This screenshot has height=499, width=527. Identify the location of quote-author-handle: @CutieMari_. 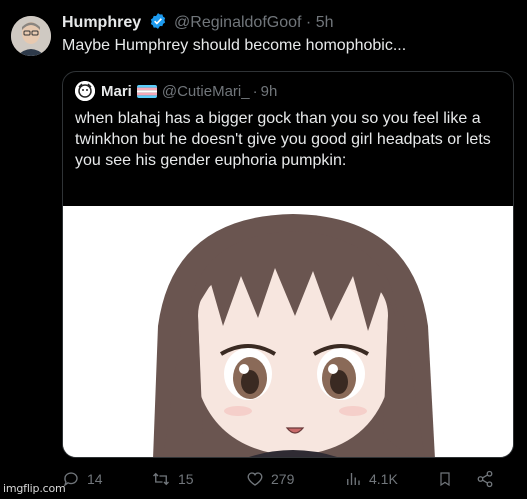
(206, 91).